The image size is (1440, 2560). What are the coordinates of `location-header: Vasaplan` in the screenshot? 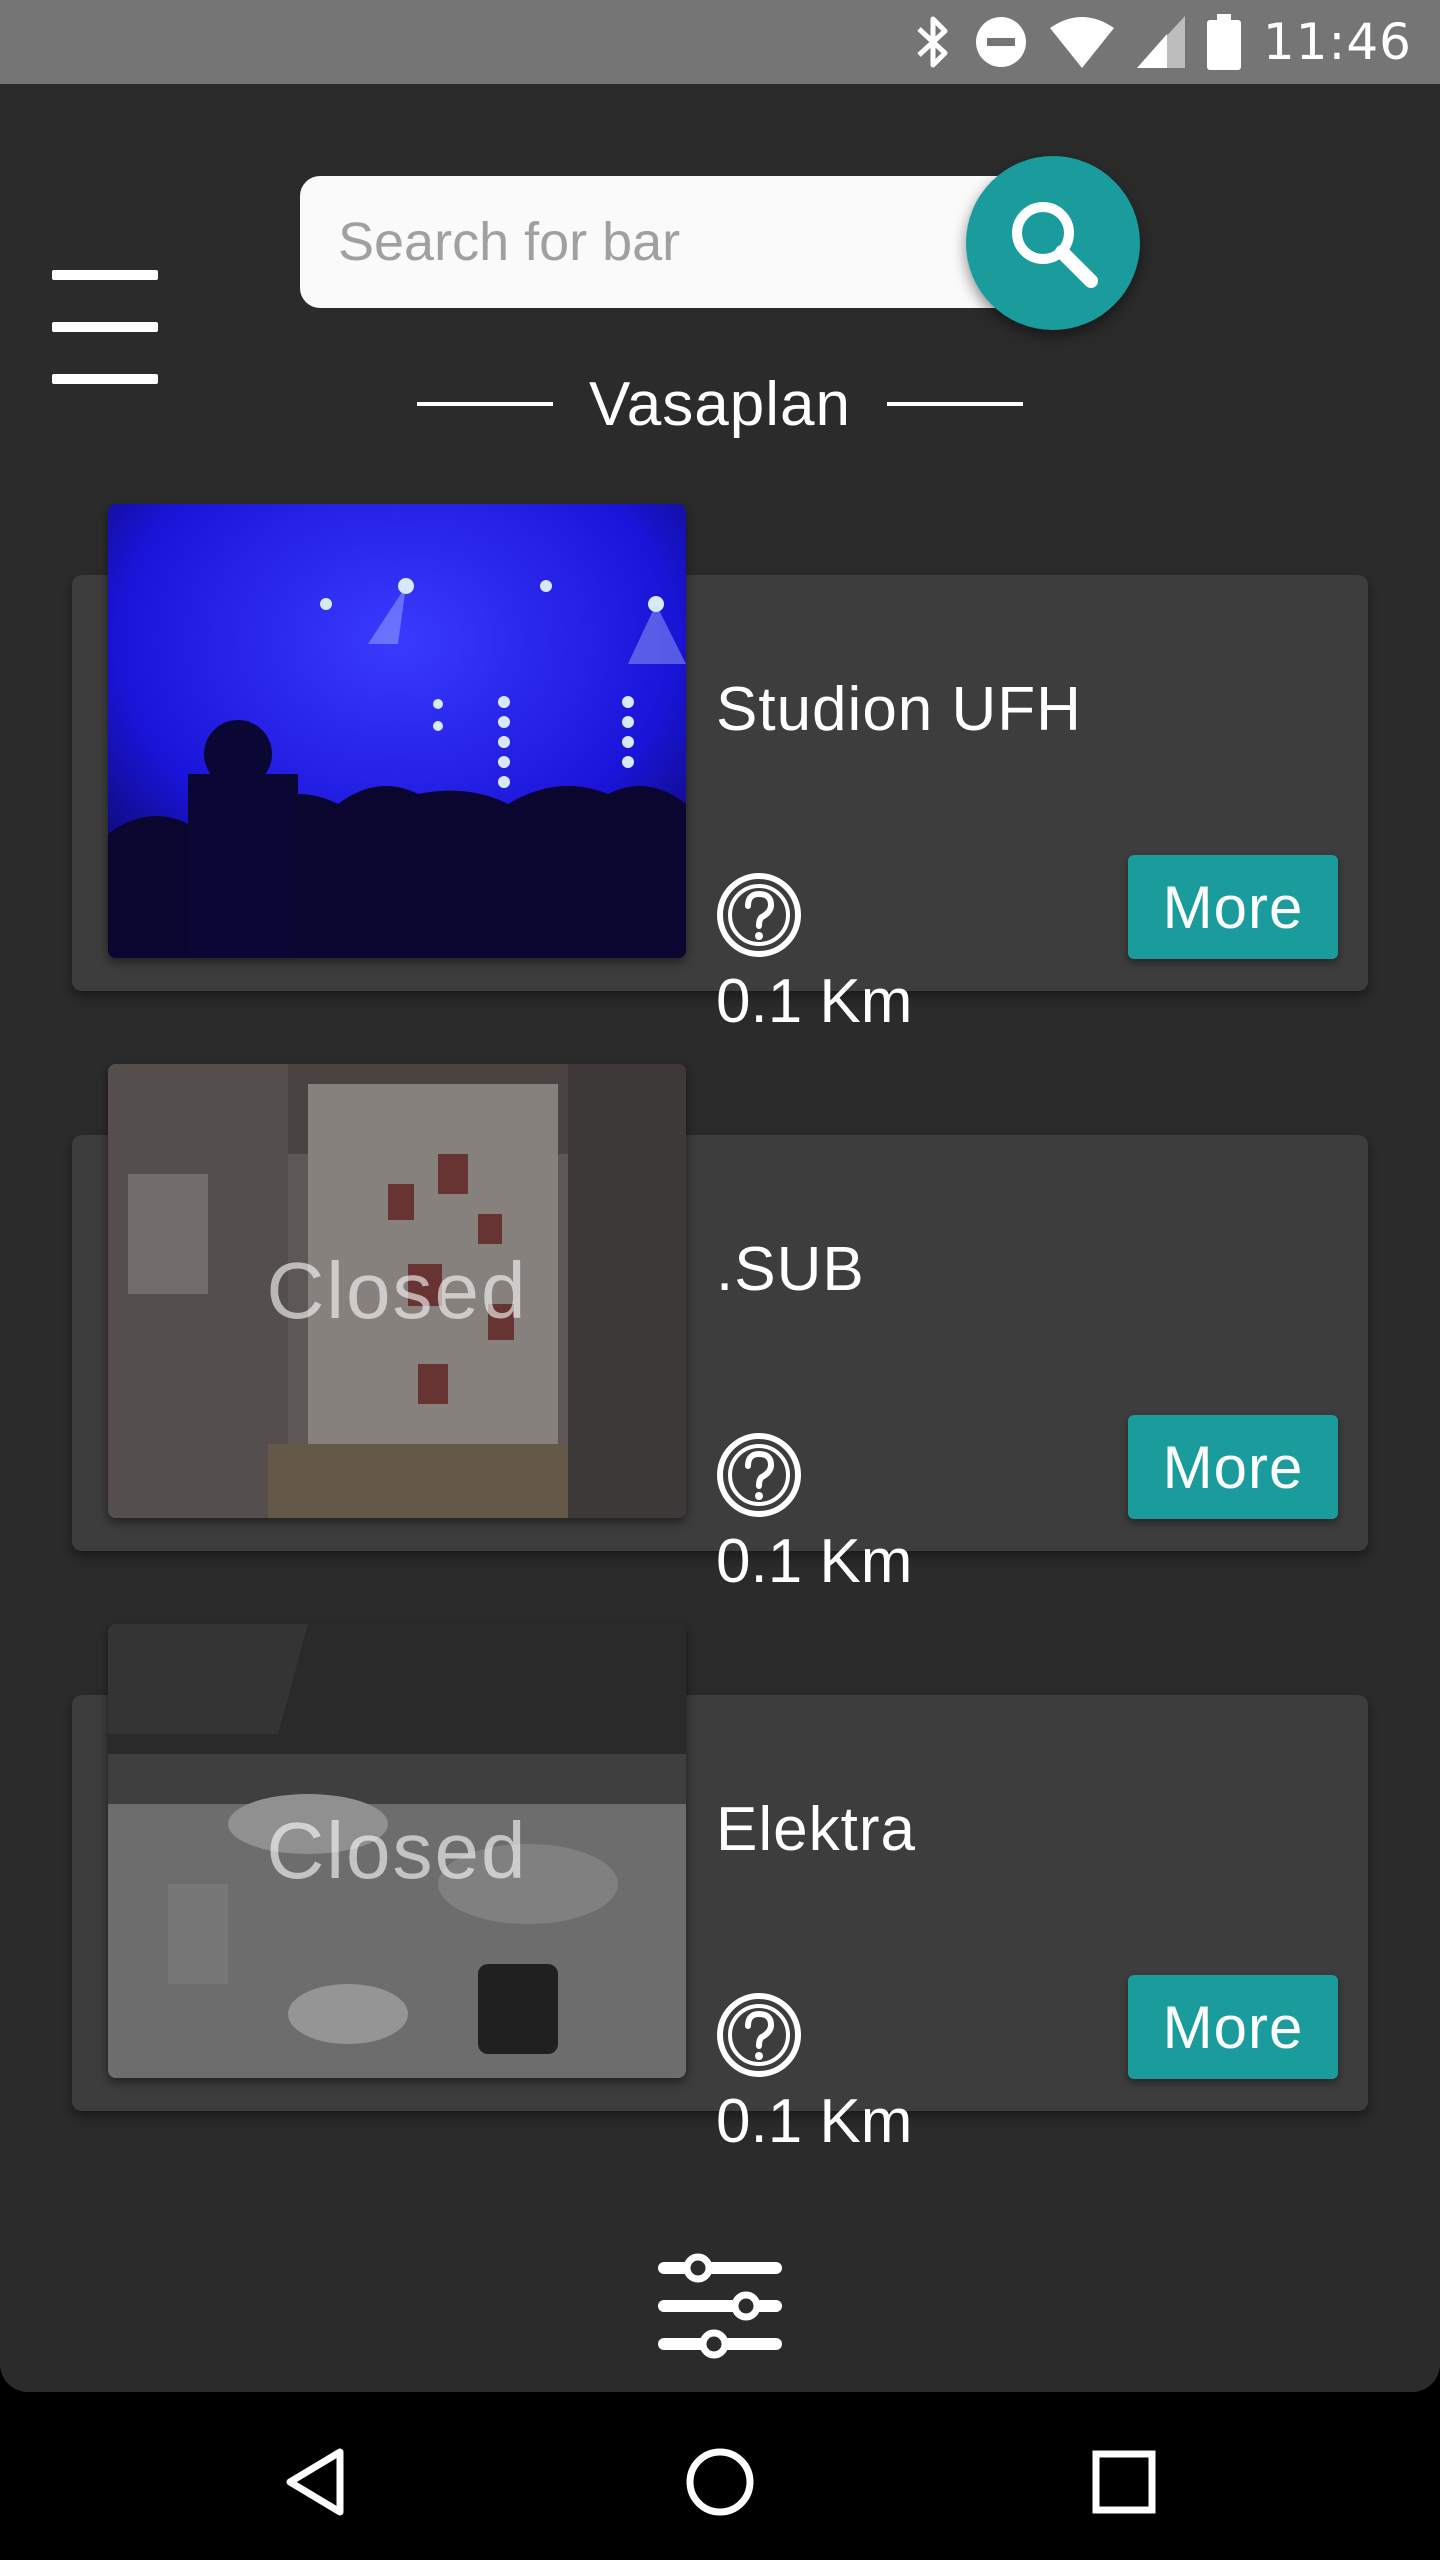 It's located at (720, 404).